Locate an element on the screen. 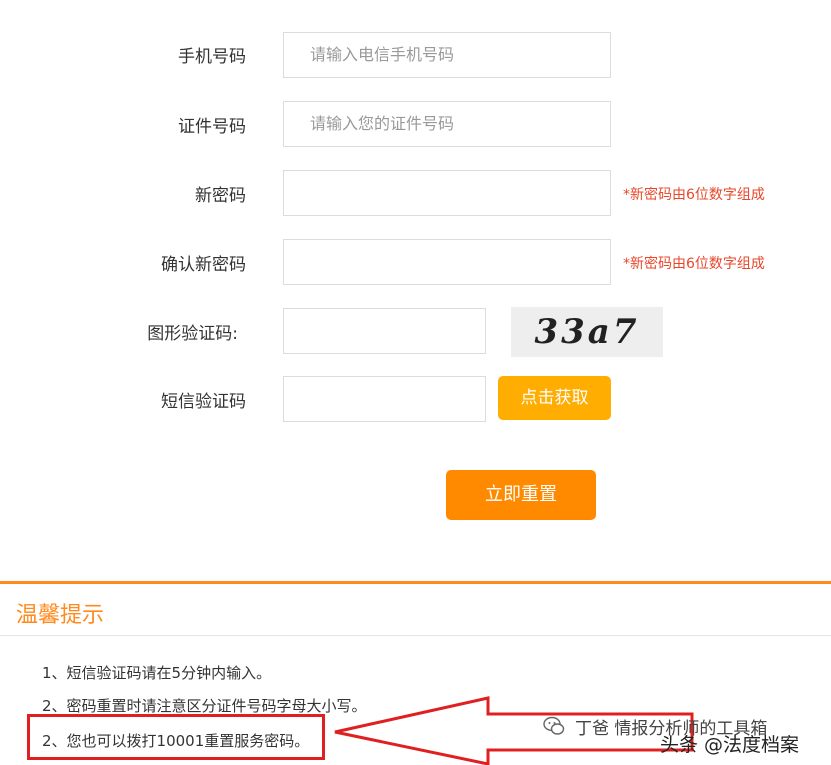  new-password-label: 新密码 is located at coordinates (220, 196).